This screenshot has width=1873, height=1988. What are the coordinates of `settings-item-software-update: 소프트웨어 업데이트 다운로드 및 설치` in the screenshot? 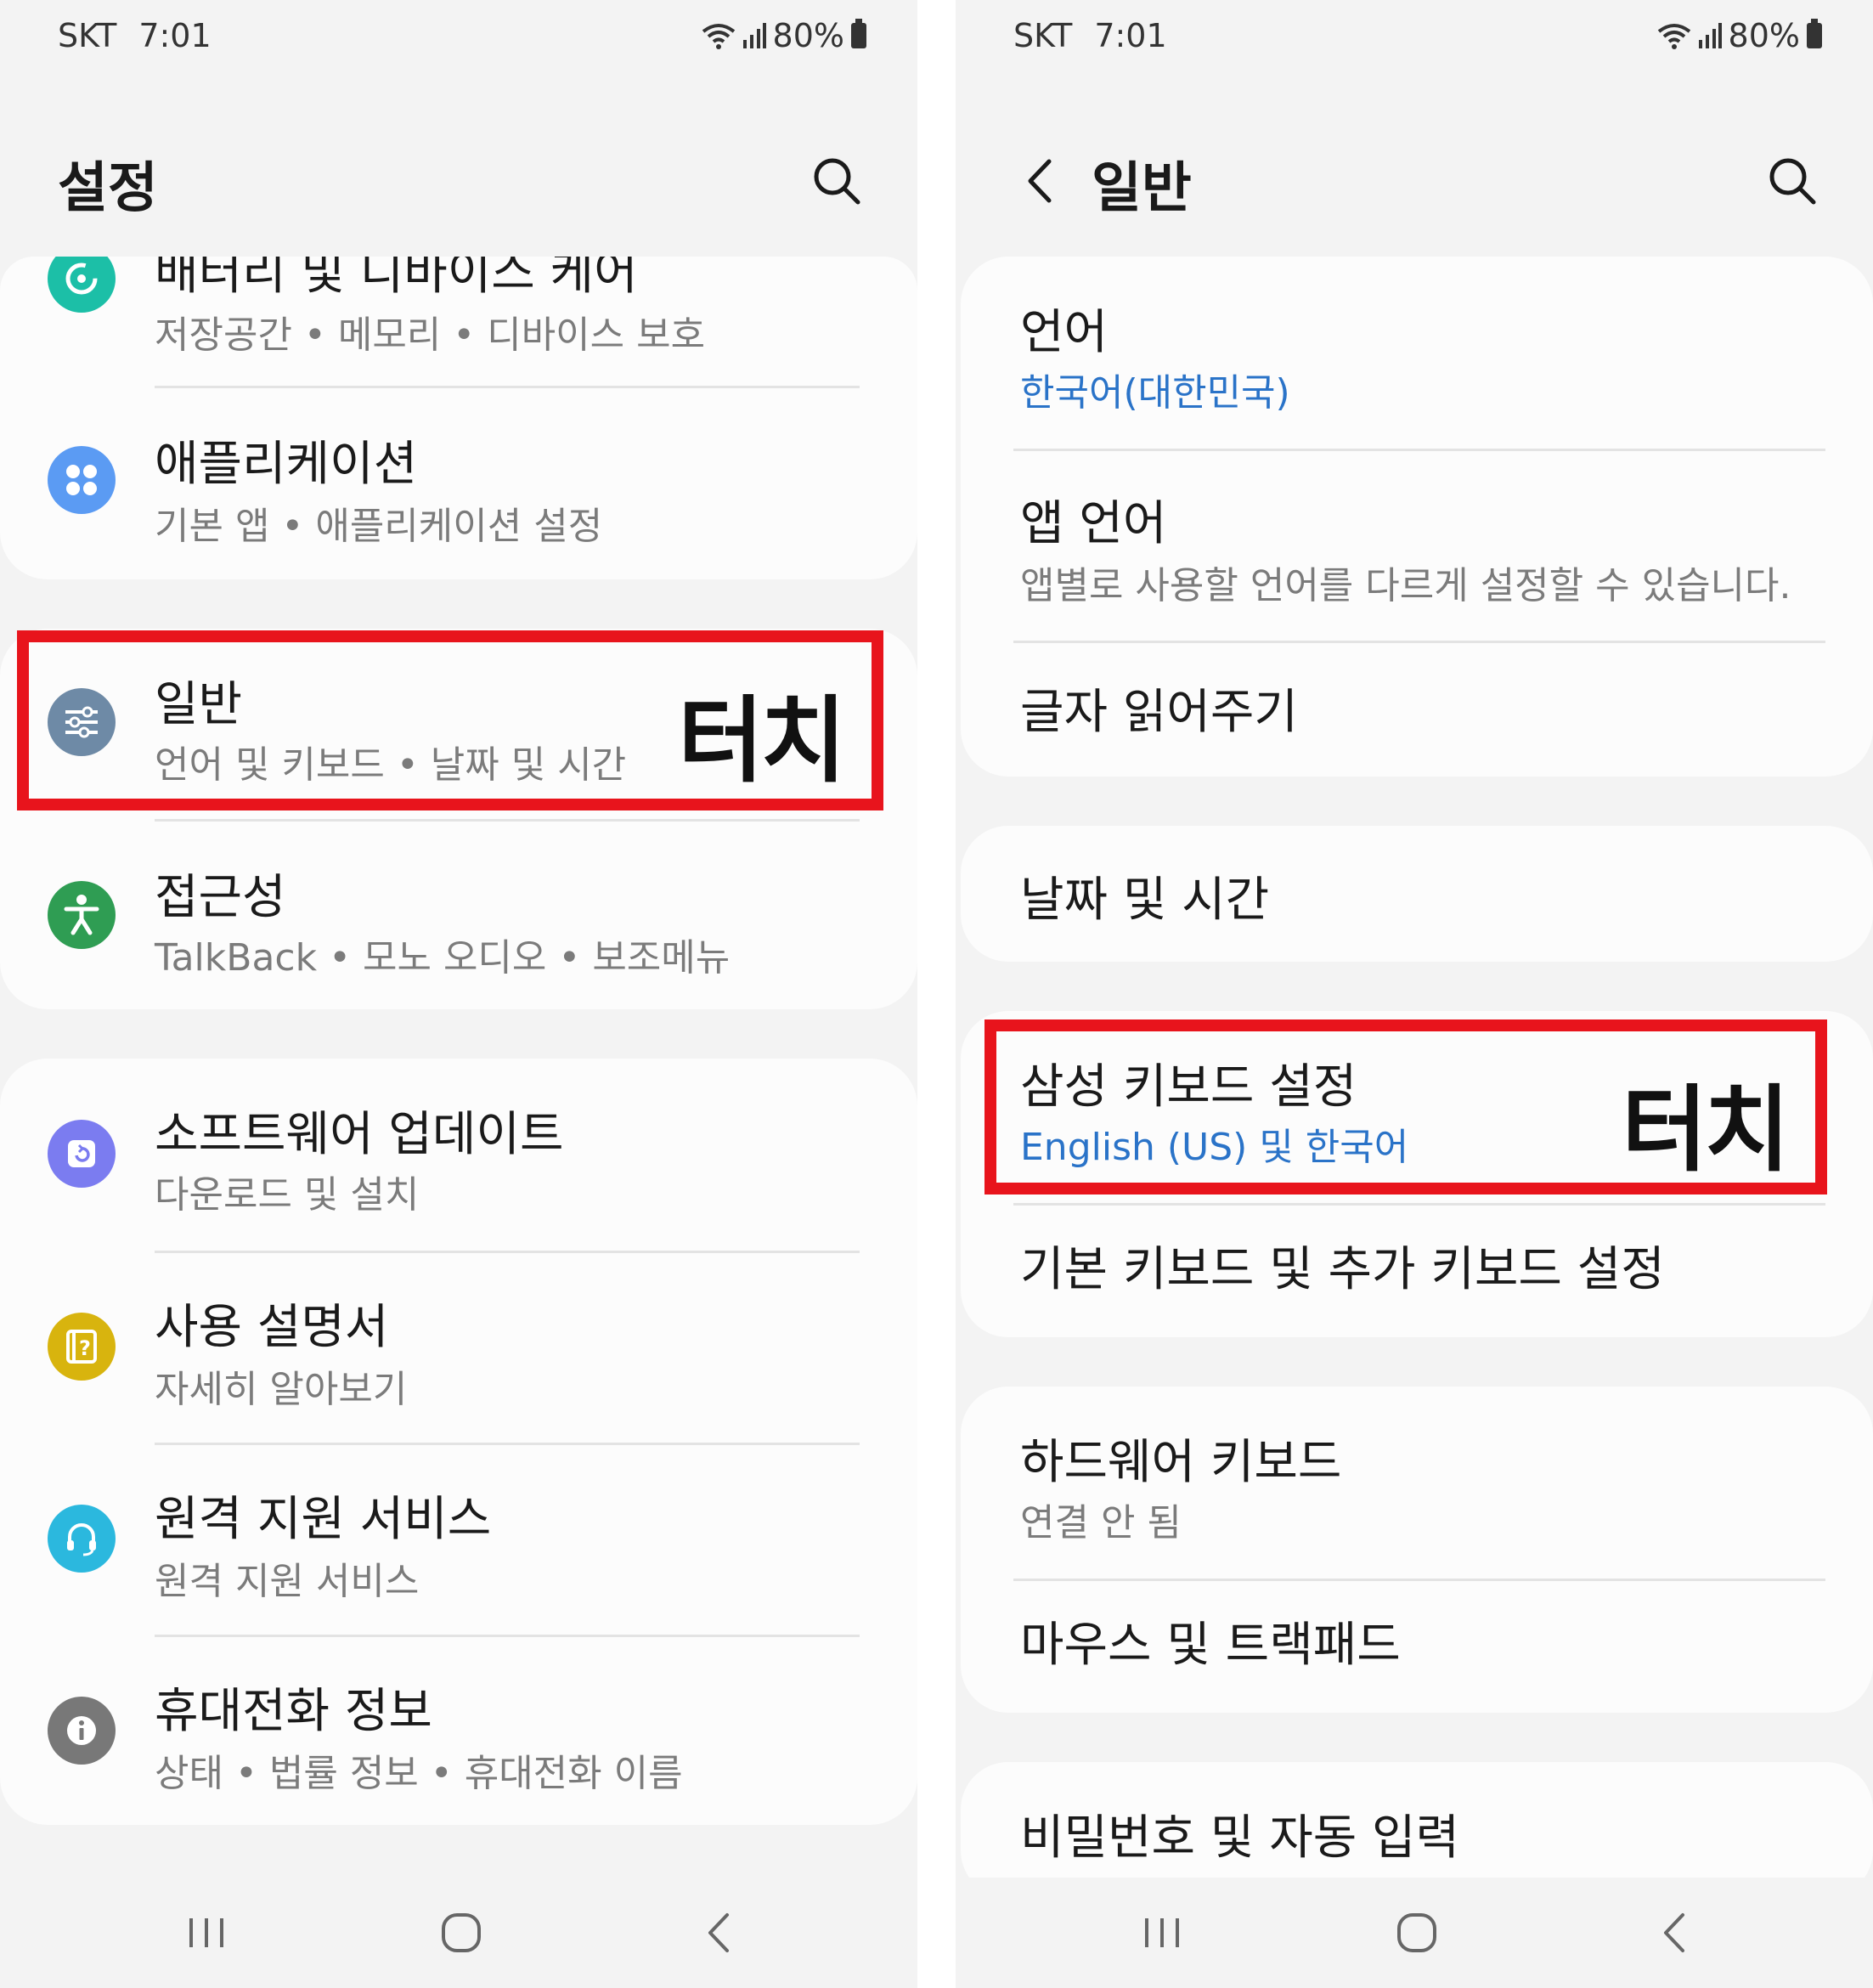 It's located at (458, 1155).